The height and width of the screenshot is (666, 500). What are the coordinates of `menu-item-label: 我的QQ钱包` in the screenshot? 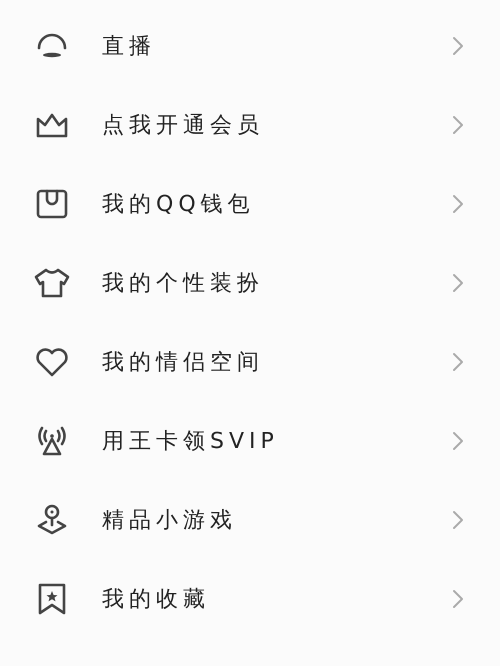 It's located at (277, 203).